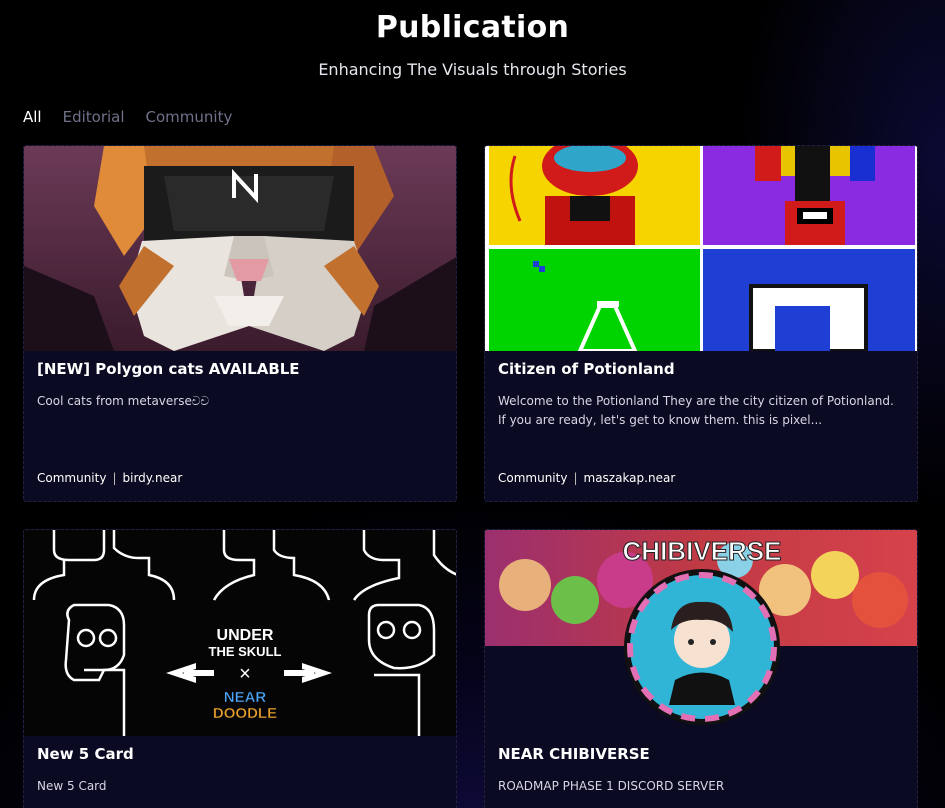  I want to click on card-title: Citizen of Potionland, so click(586, 369).